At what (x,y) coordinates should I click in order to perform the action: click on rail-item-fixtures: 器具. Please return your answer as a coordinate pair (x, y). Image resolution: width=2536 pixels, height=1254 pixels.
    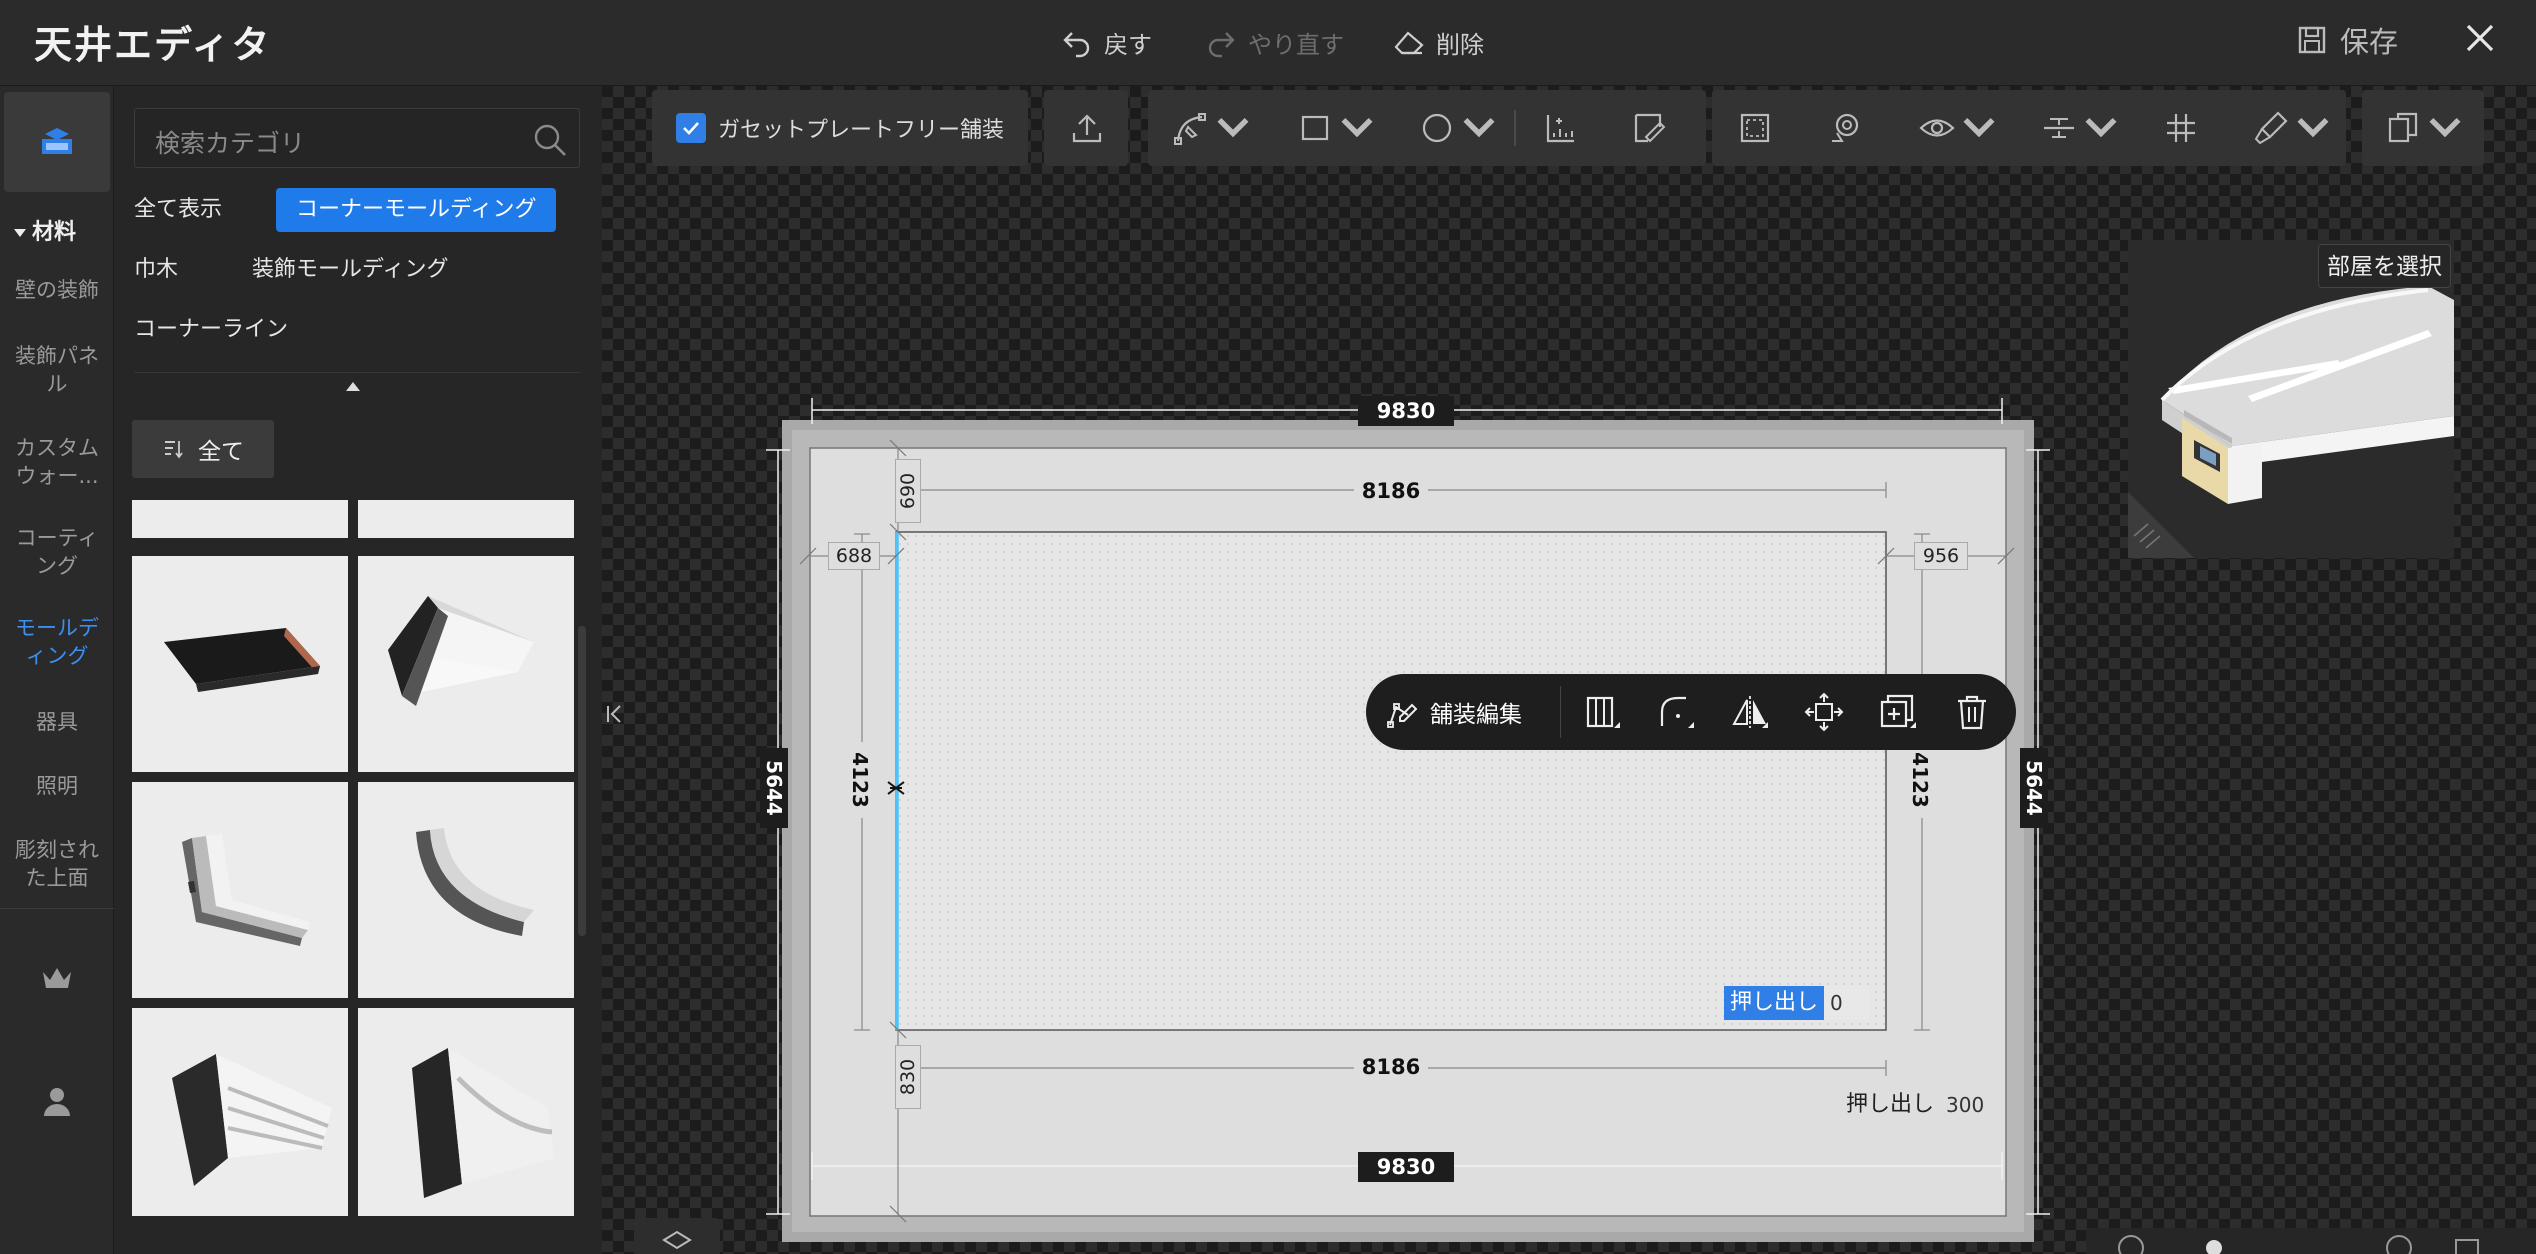
    Looking at the image, I should click on (57, 722).